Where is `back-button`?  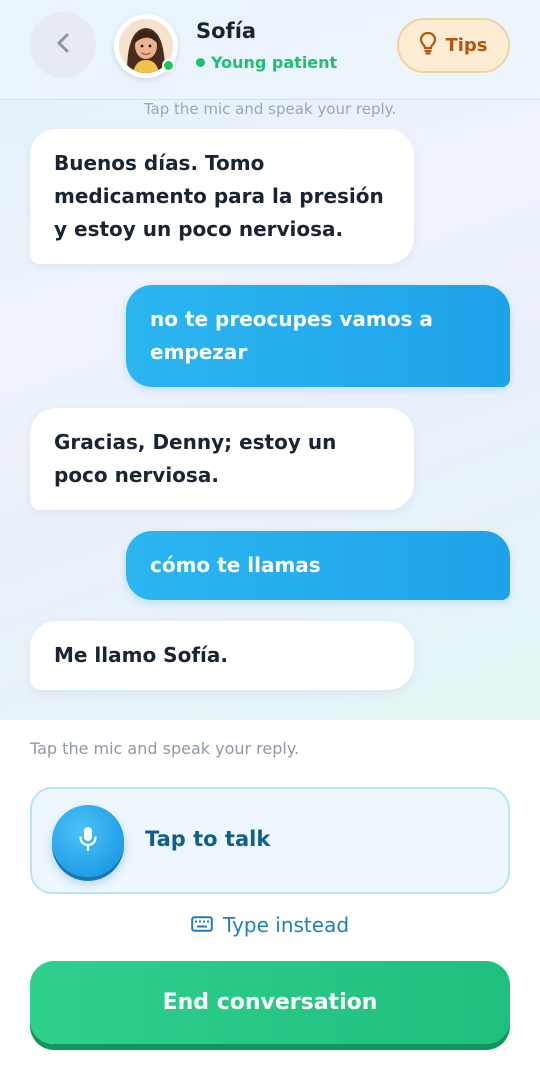 back-button is located at coordinates (63, 45).